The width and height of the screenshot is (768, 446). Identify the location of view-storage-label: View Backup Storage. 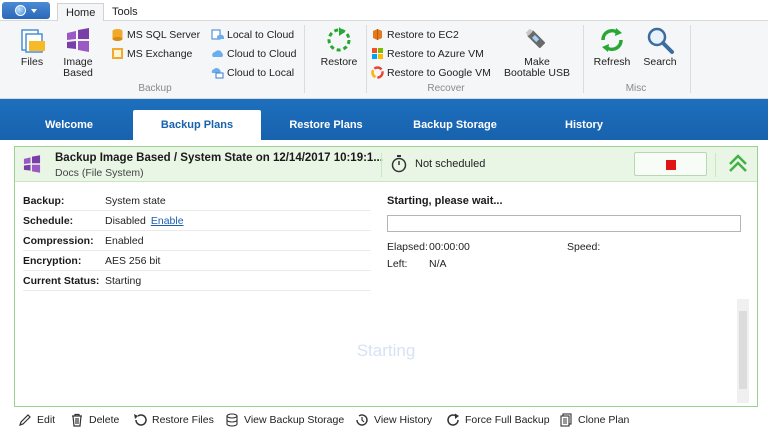
(294, 420).